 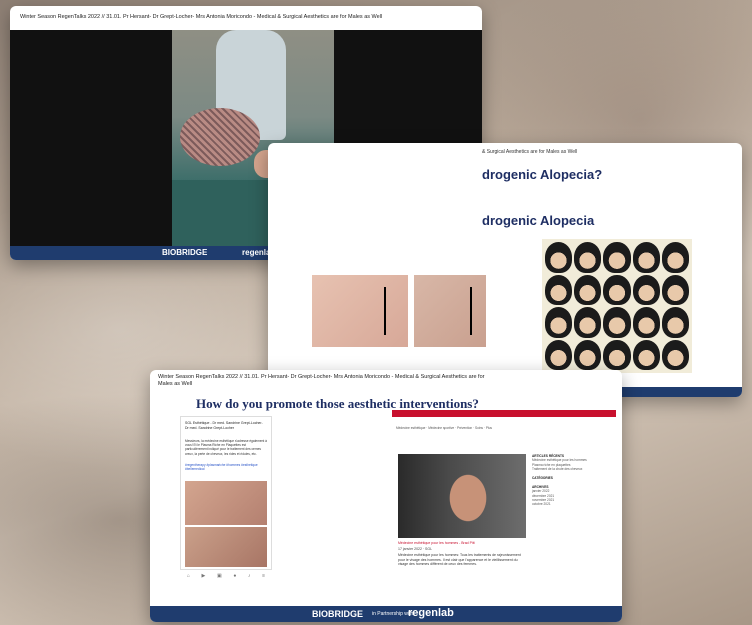 What do you see at coordinates (235, 576) in the screenshot?
I see `profile-icon: ●` at bounding box center [235, 576].